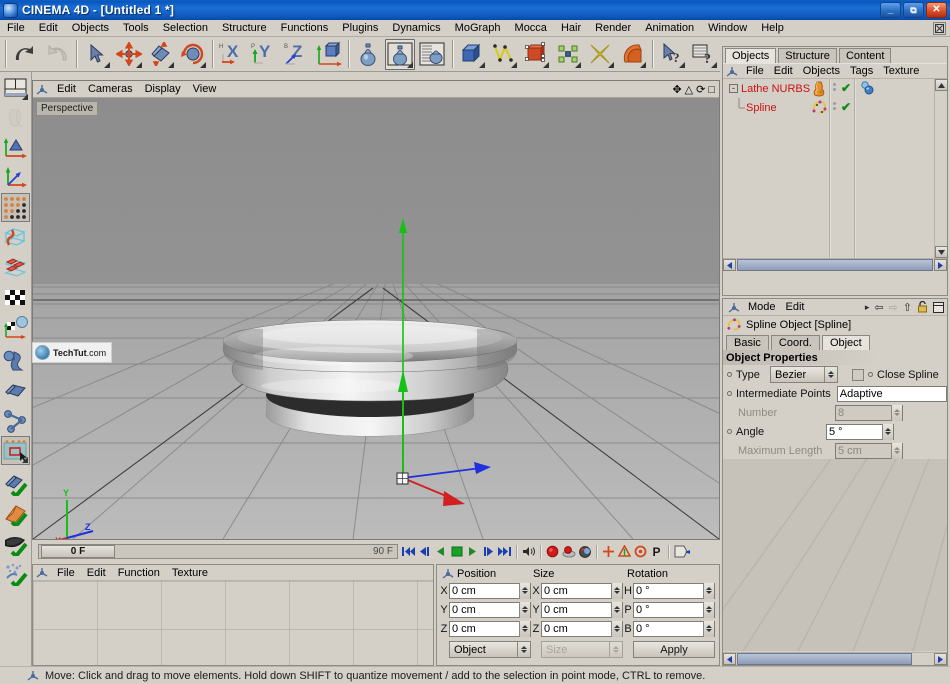 The image size is (950, 684). I want to click on type-arrow-icon, so click(830, 374).